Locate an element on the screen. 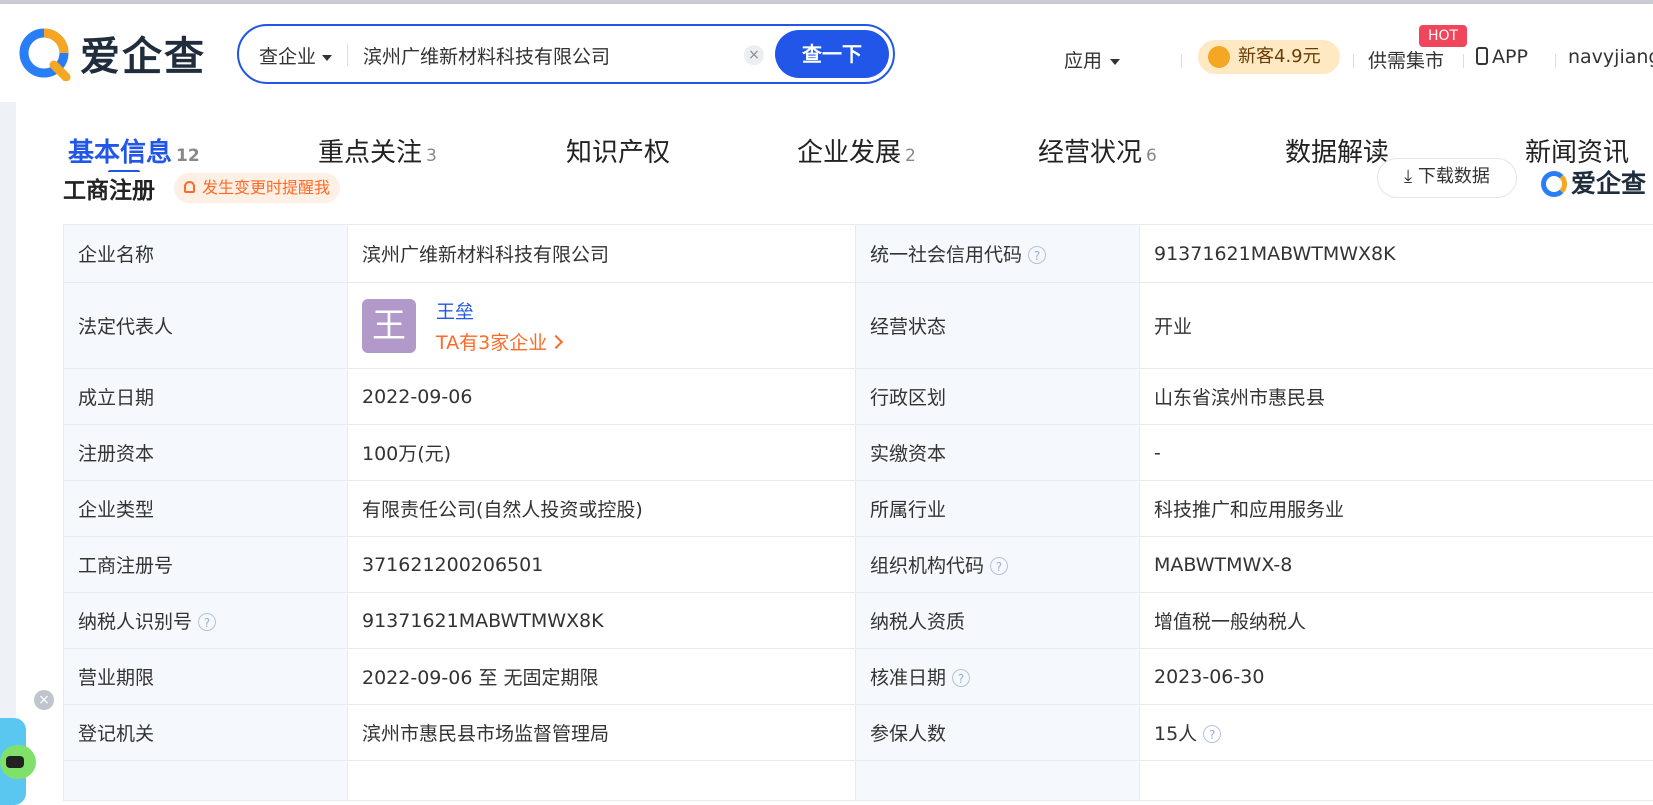 This screenshot has height=805, width=1653. phone-icon is located at coordinates (1482, 56).